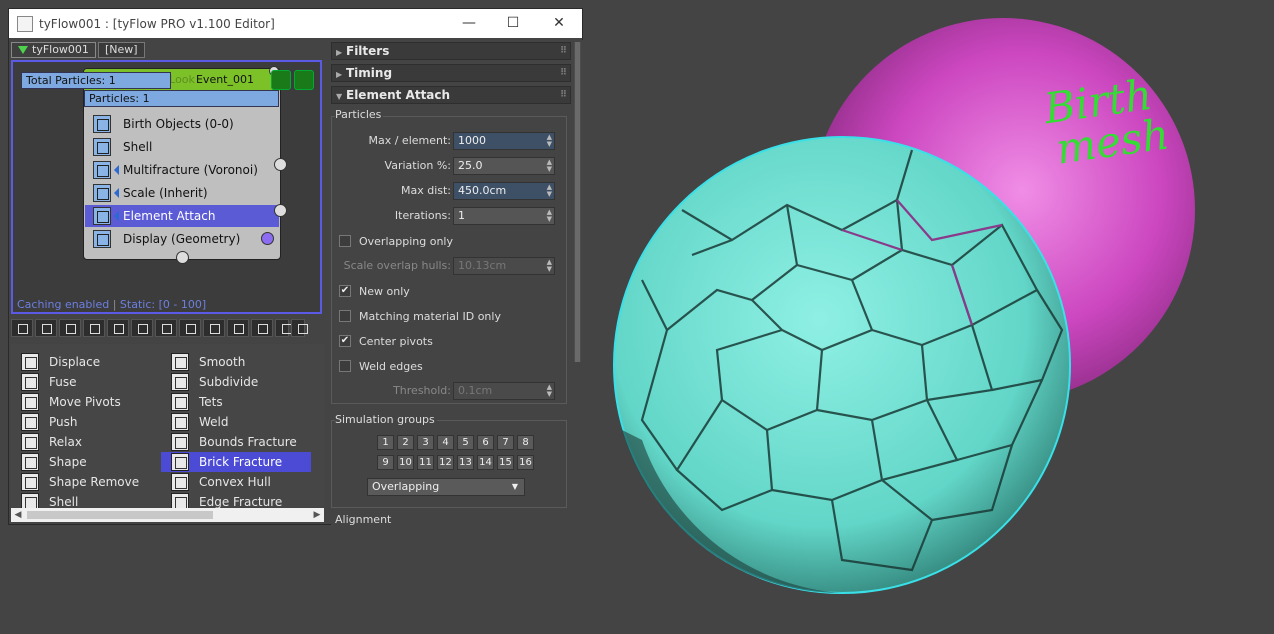 Image resolution: width=1274 pixels, height=634 pixels. I want to click on rollout-element-attach: ▼ Element Attach ⠿, so click(451, 95).